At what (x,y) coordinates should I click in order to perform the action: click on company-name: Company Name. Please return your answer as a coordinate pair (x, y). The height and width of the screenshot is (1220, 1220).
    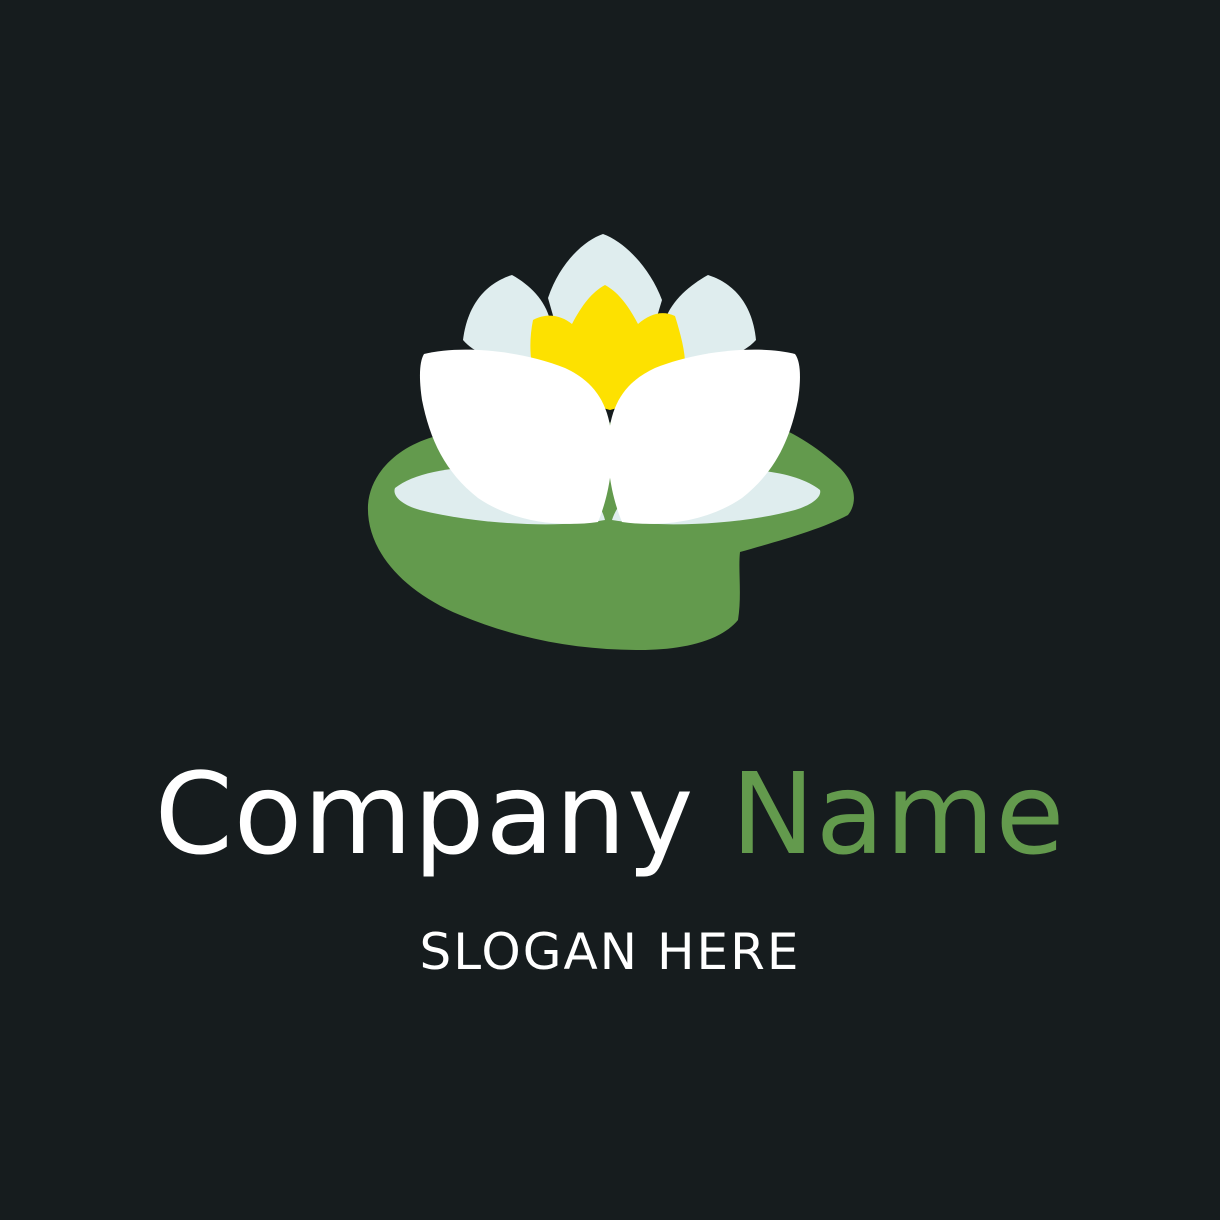
    Looking at the image, I should click on (610, 815).